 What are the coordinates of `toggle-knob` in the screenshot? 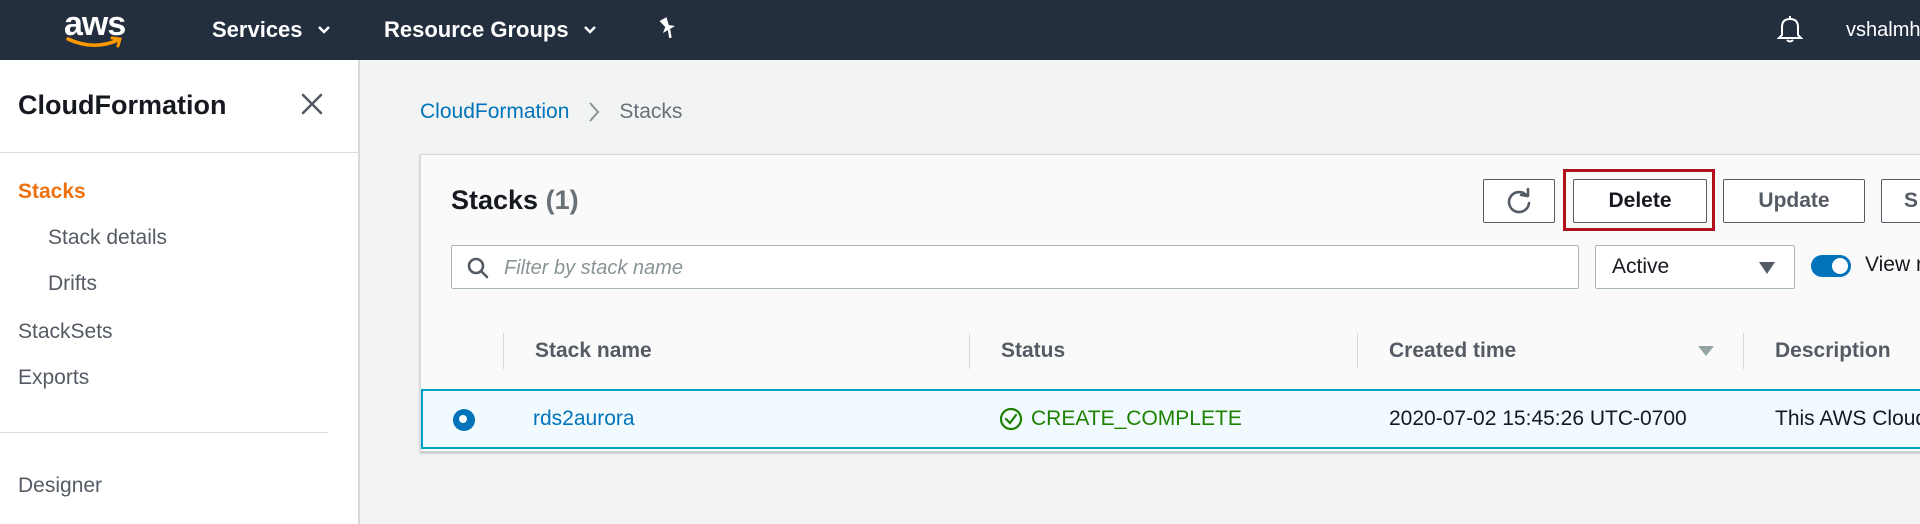 It's located at (1840, 266).